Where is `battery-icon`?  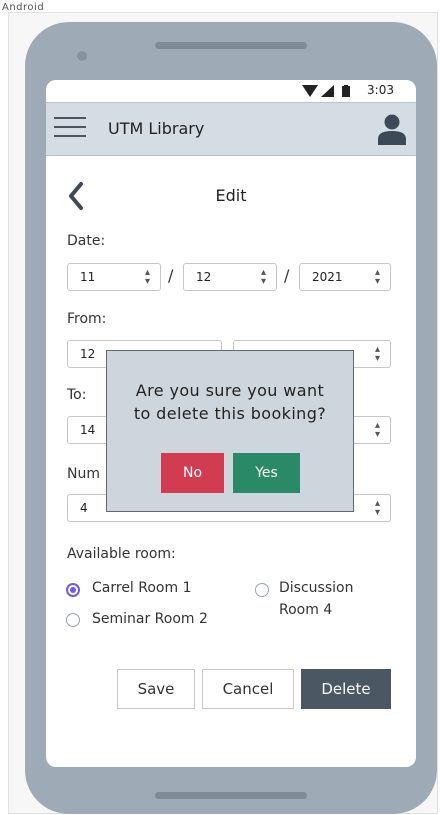 battery-icon is located at coordinates (346, 91).